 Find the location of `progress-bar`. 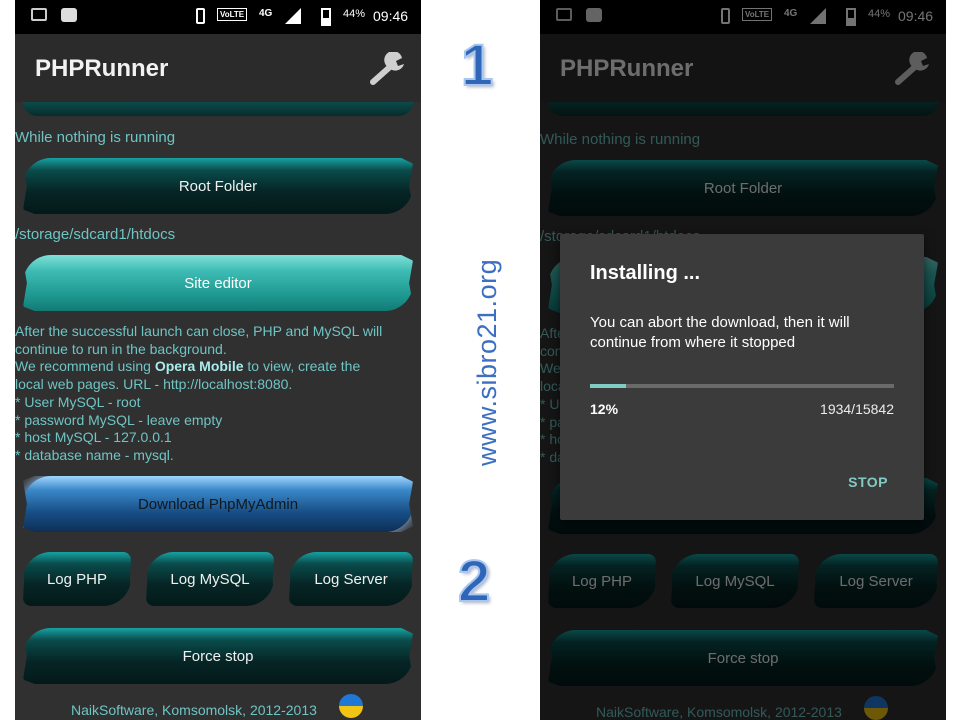

progress-bar is located at coordinates (742, 386).